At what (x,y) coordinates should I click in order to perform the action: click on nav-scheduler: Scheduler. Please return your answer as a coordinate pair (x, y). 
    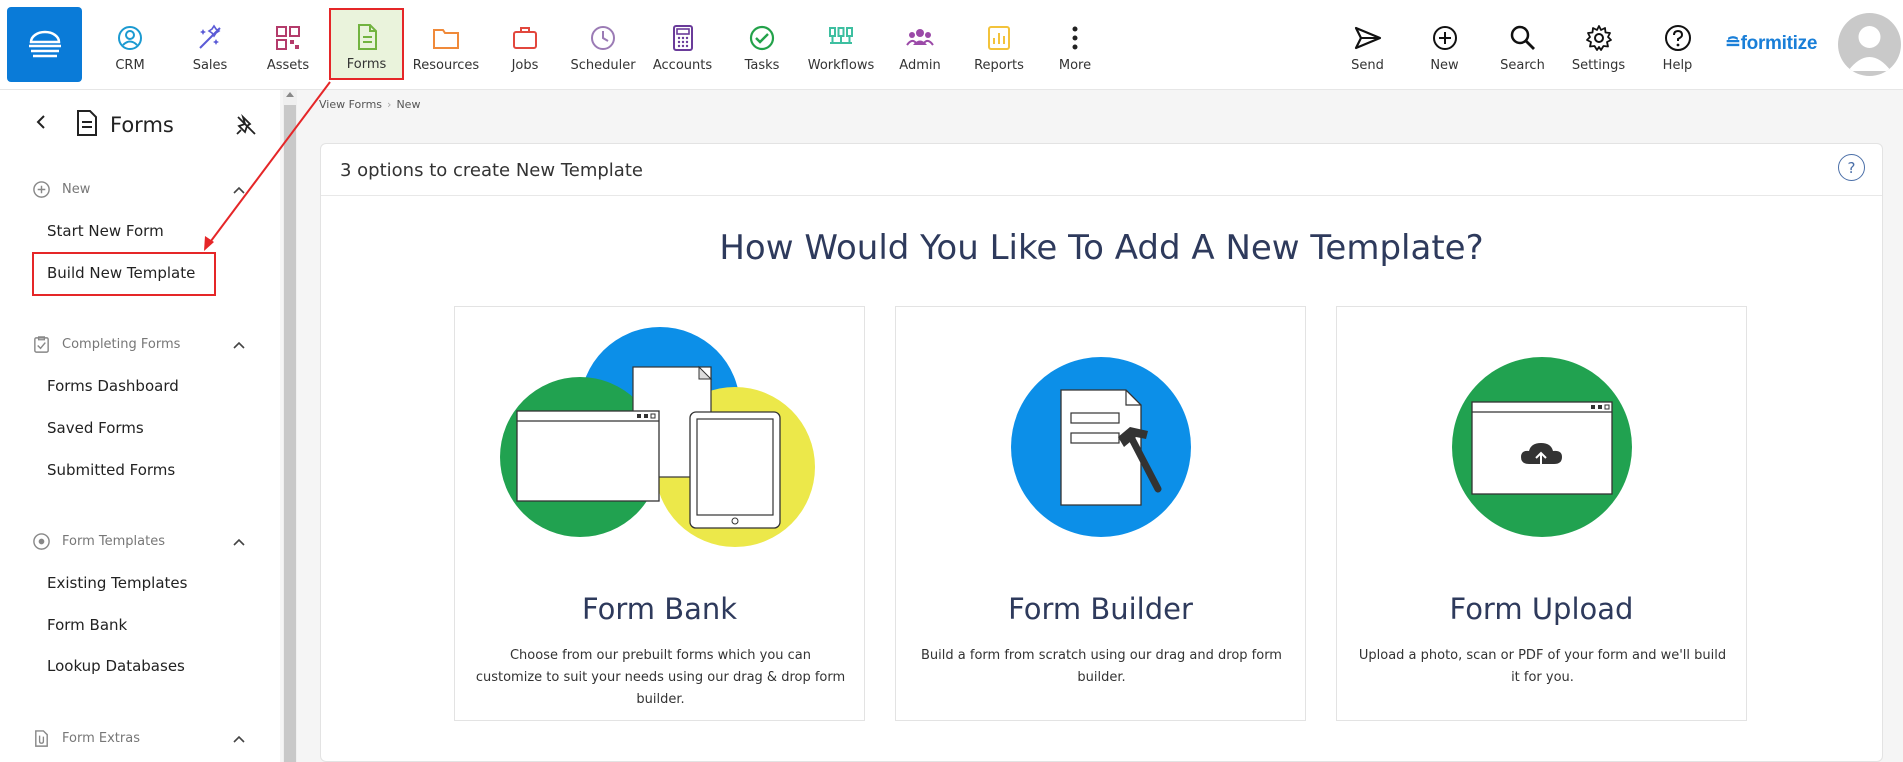
    Looking at the image, I should click on (603, 45).